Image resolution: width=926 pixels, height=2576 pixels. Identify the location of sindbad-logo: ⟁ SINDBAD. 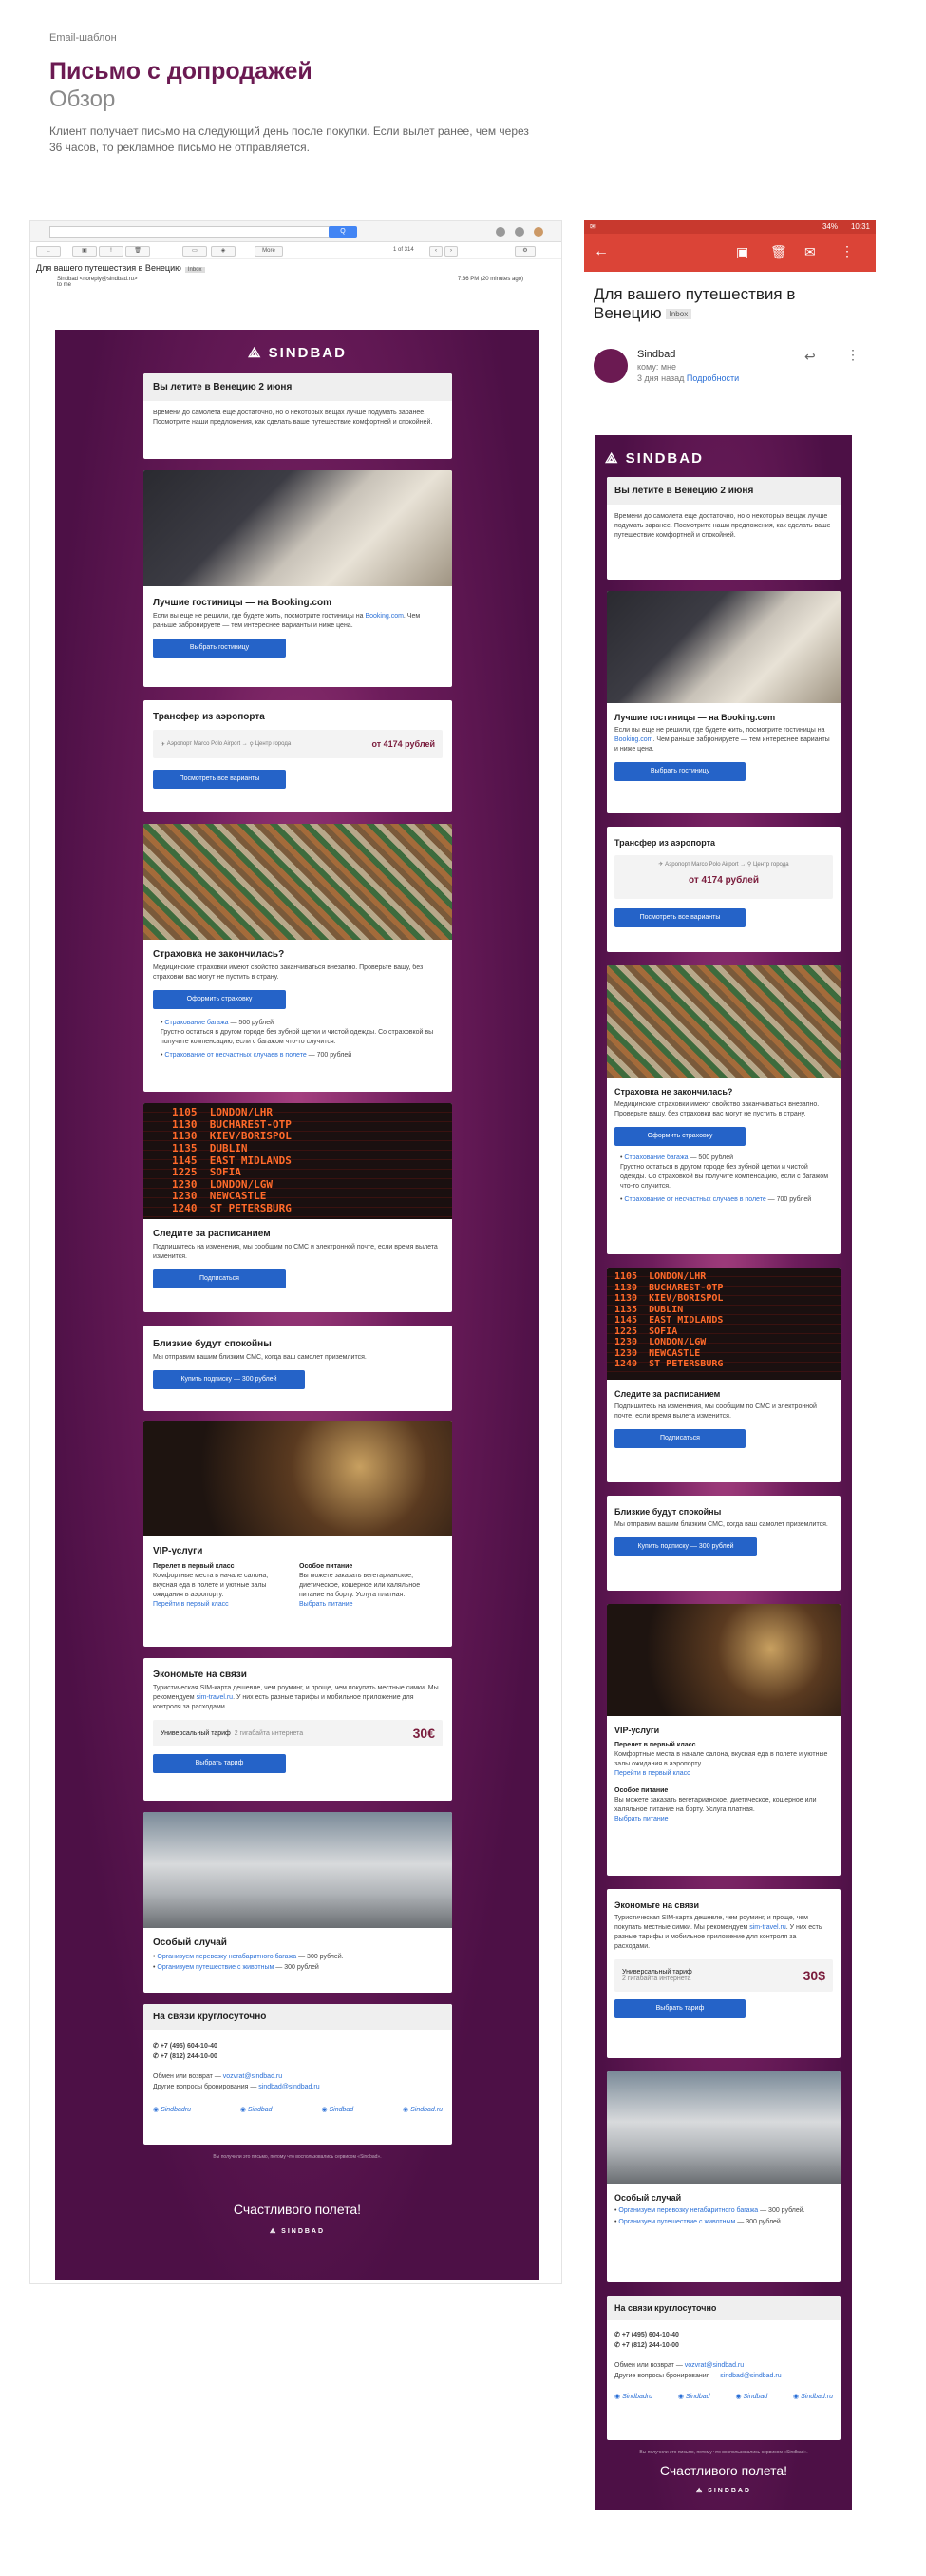
(297, 353).